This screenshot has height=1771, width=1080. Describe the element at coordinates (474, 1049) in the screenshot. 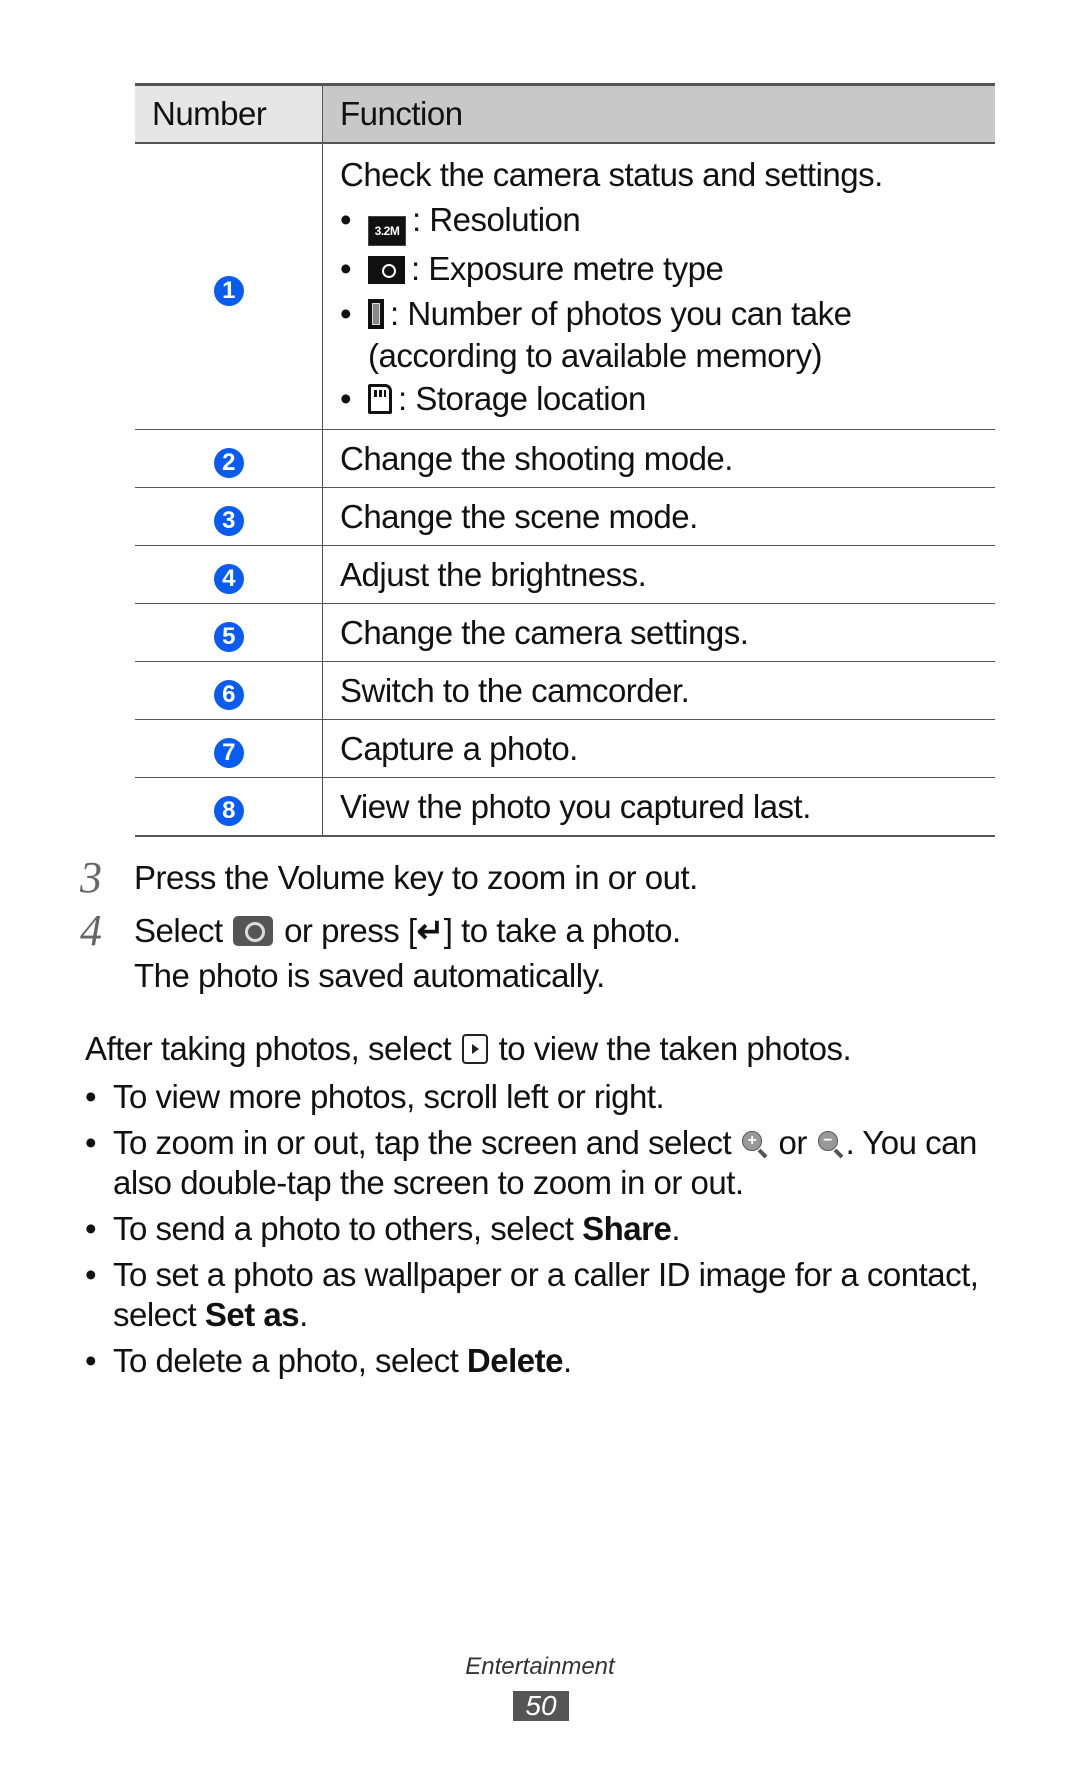

I see `play-icon` at that location.